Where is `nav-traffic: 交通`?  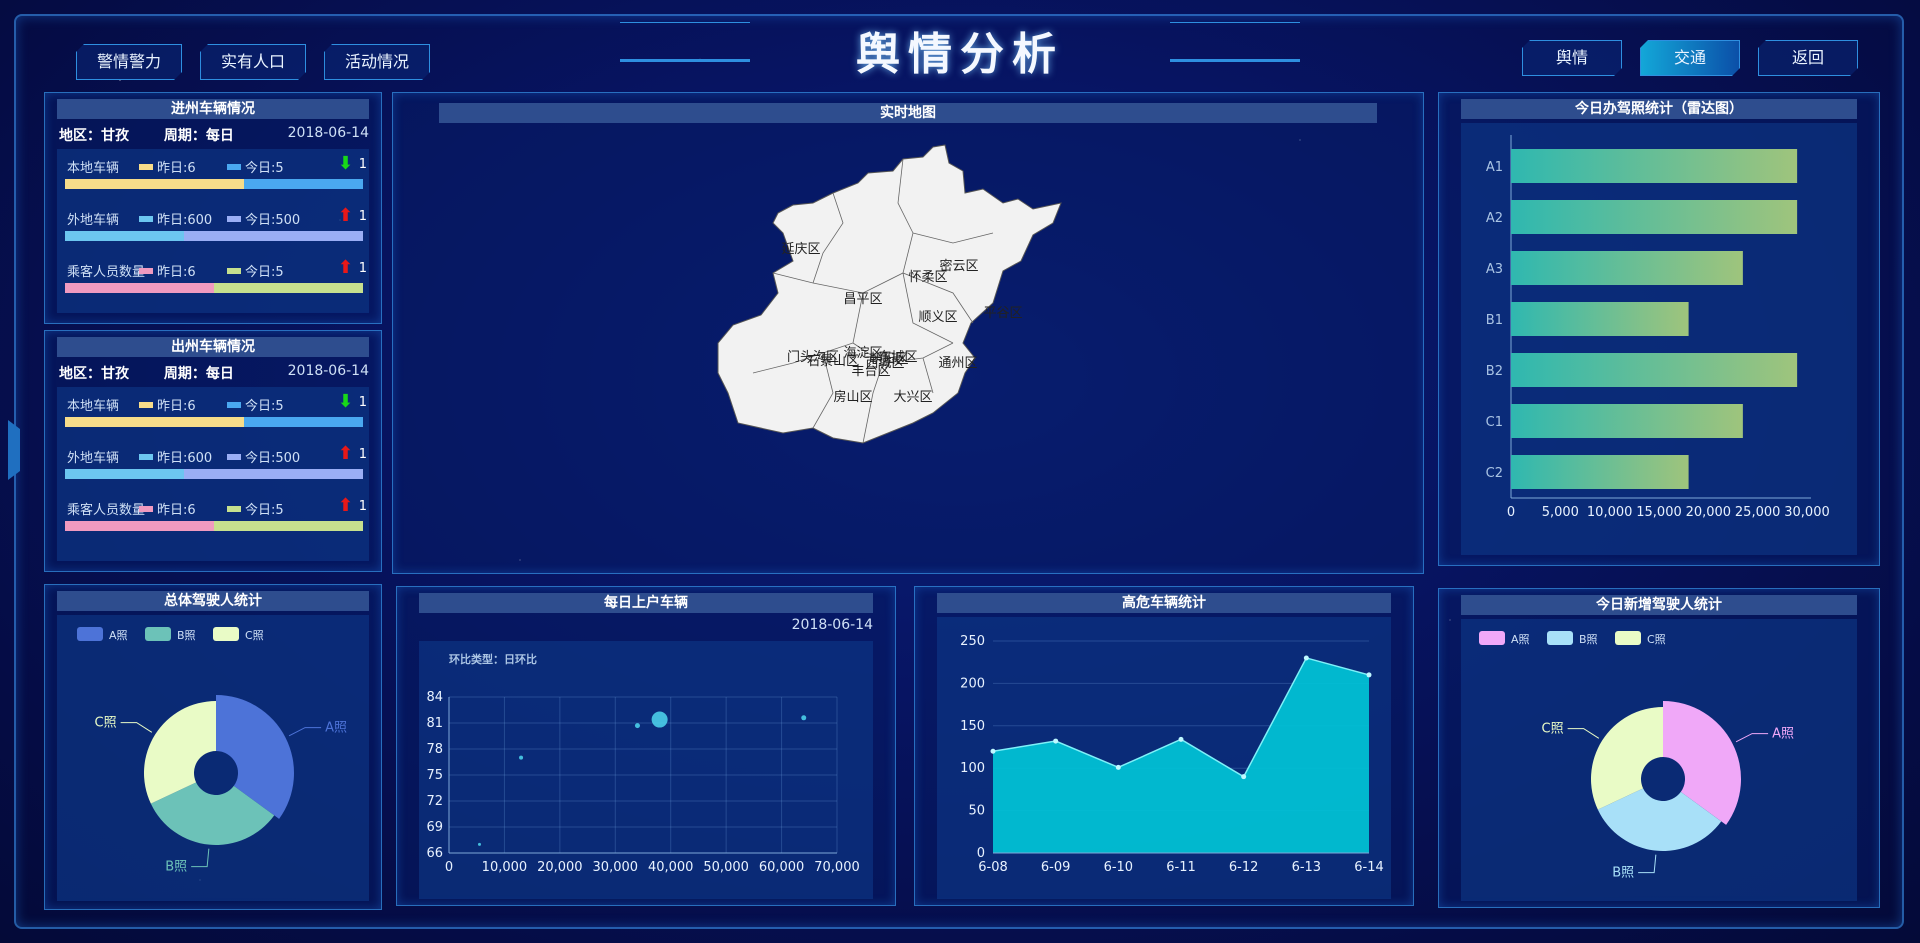
nav-traffic: 交通 is located at coordinates (1690, 58).